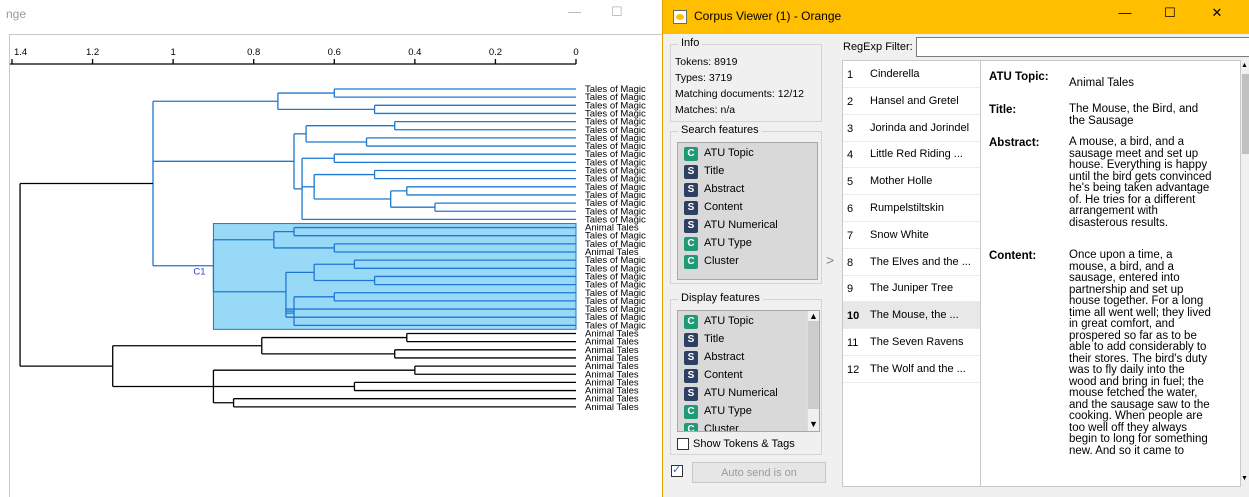 This screenshot has width=1249, height=497. Describe the element at coordinates (878, 47) in the screenshot. I see `regexp-filter-label: RegExp Filter:` at that location.